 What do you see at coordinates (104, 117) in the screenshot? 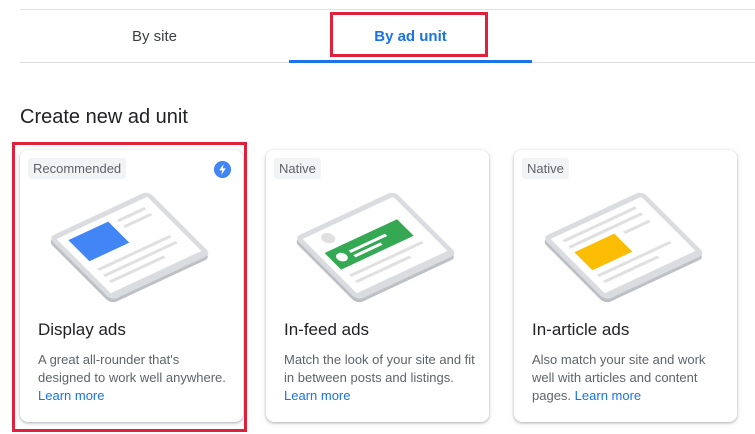
I see `section-title: Create new ad unit` at bounding box center [104, 117].